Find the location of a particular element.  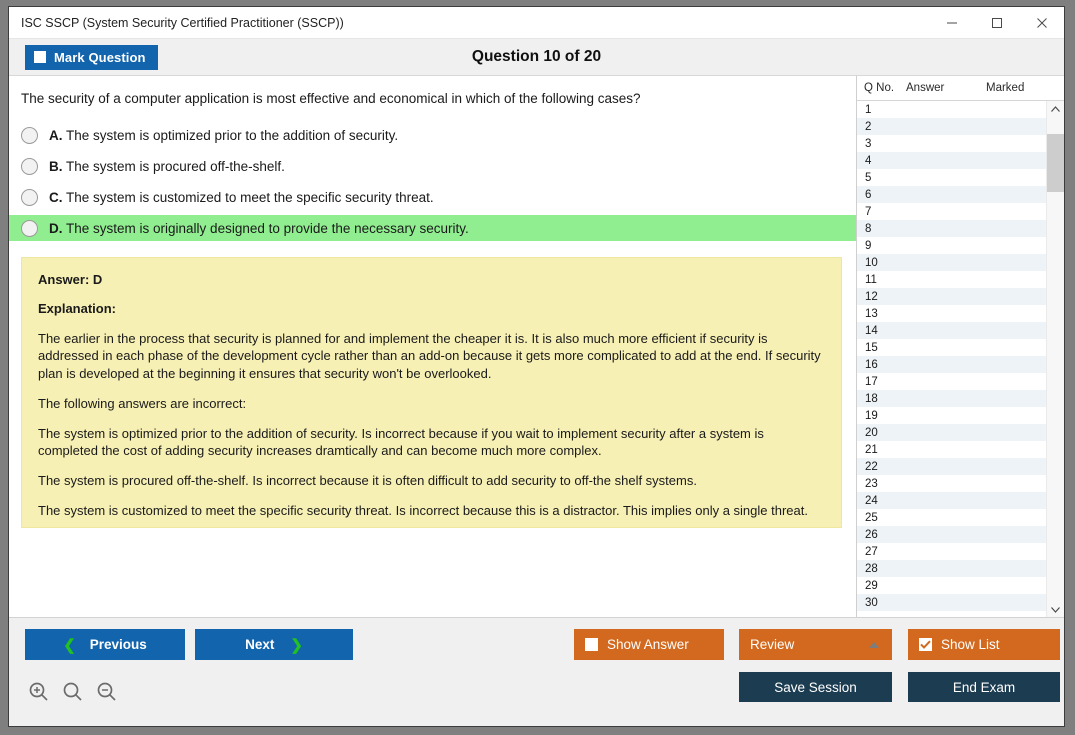

next-label: Next is located at coordinates (260, 644).